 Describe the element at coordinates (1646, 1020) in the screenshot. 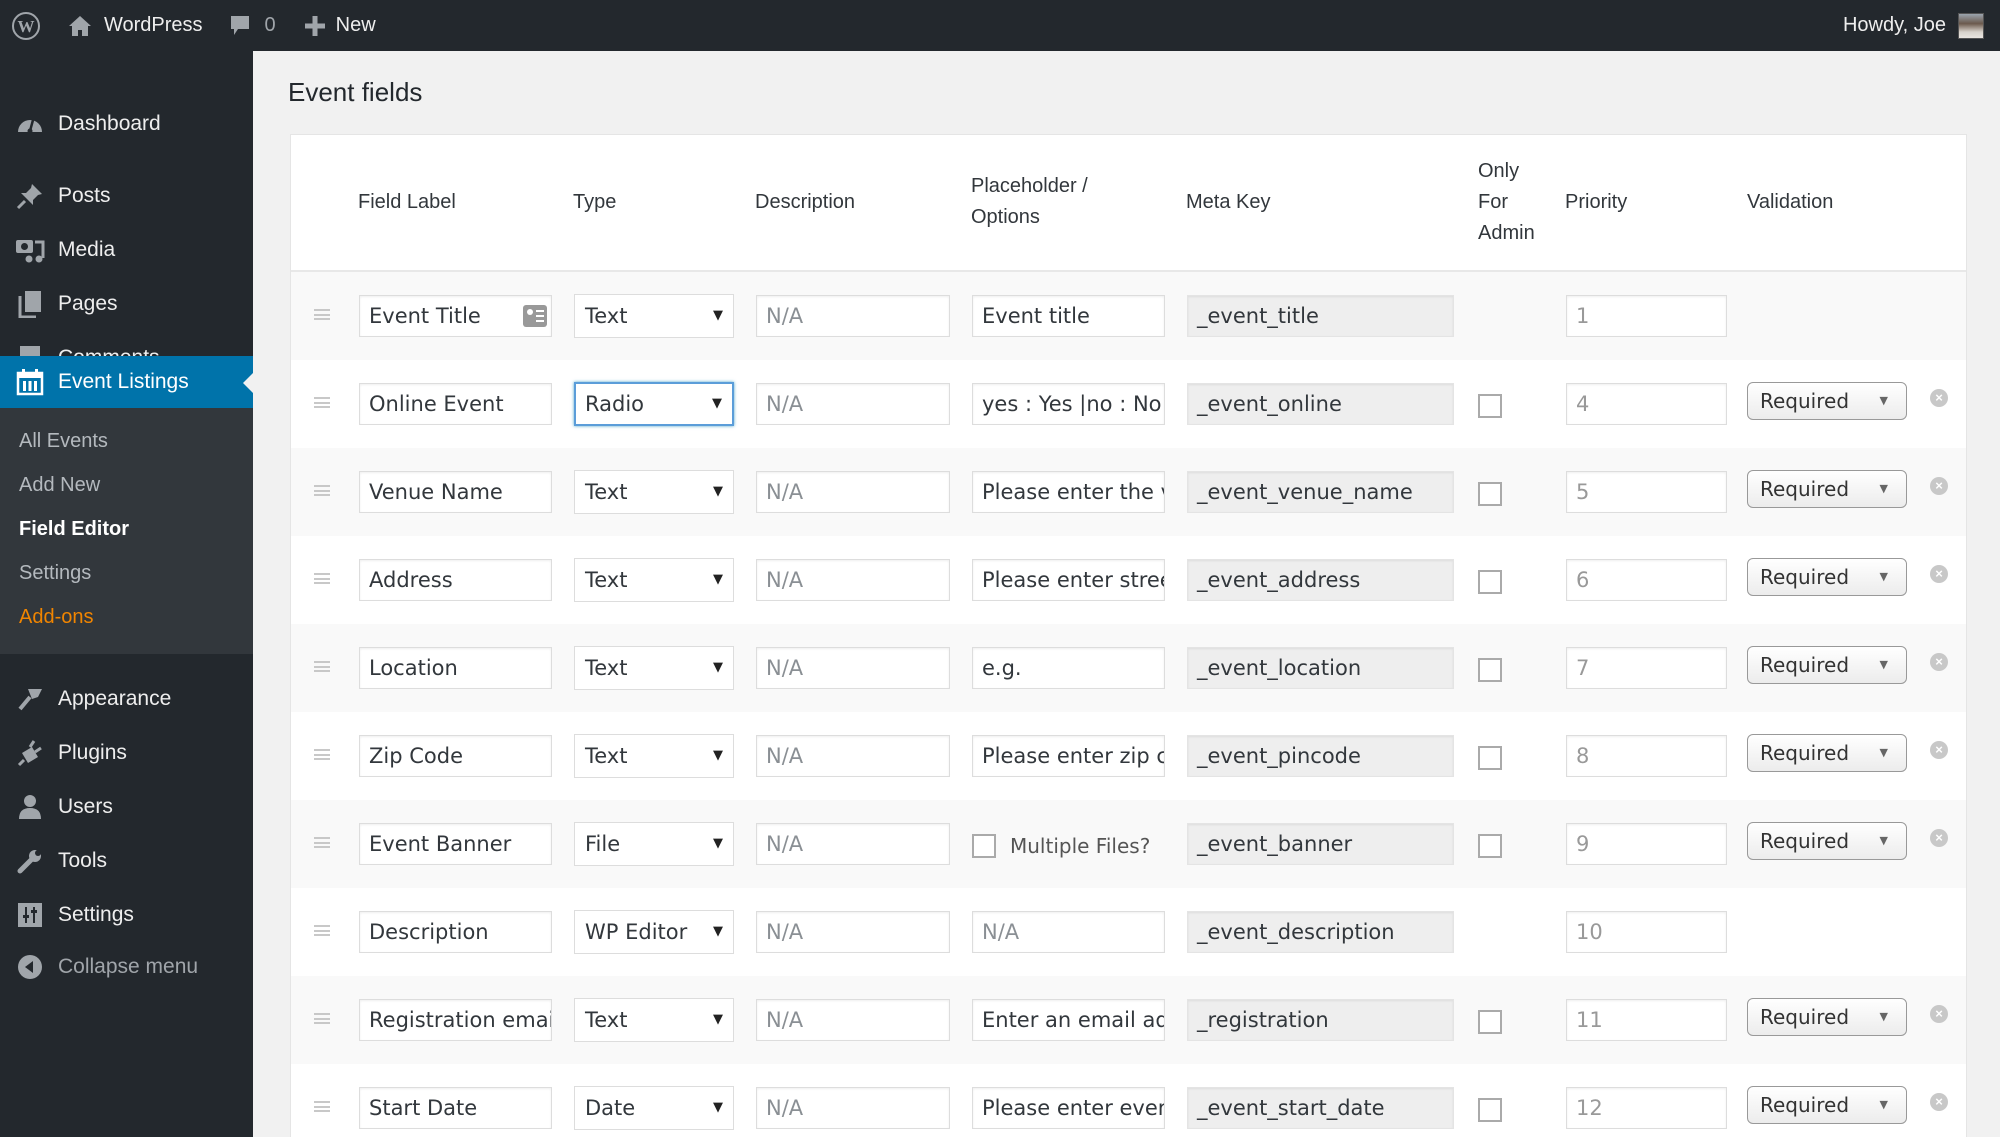

I see `priority-input: 11` at that location.